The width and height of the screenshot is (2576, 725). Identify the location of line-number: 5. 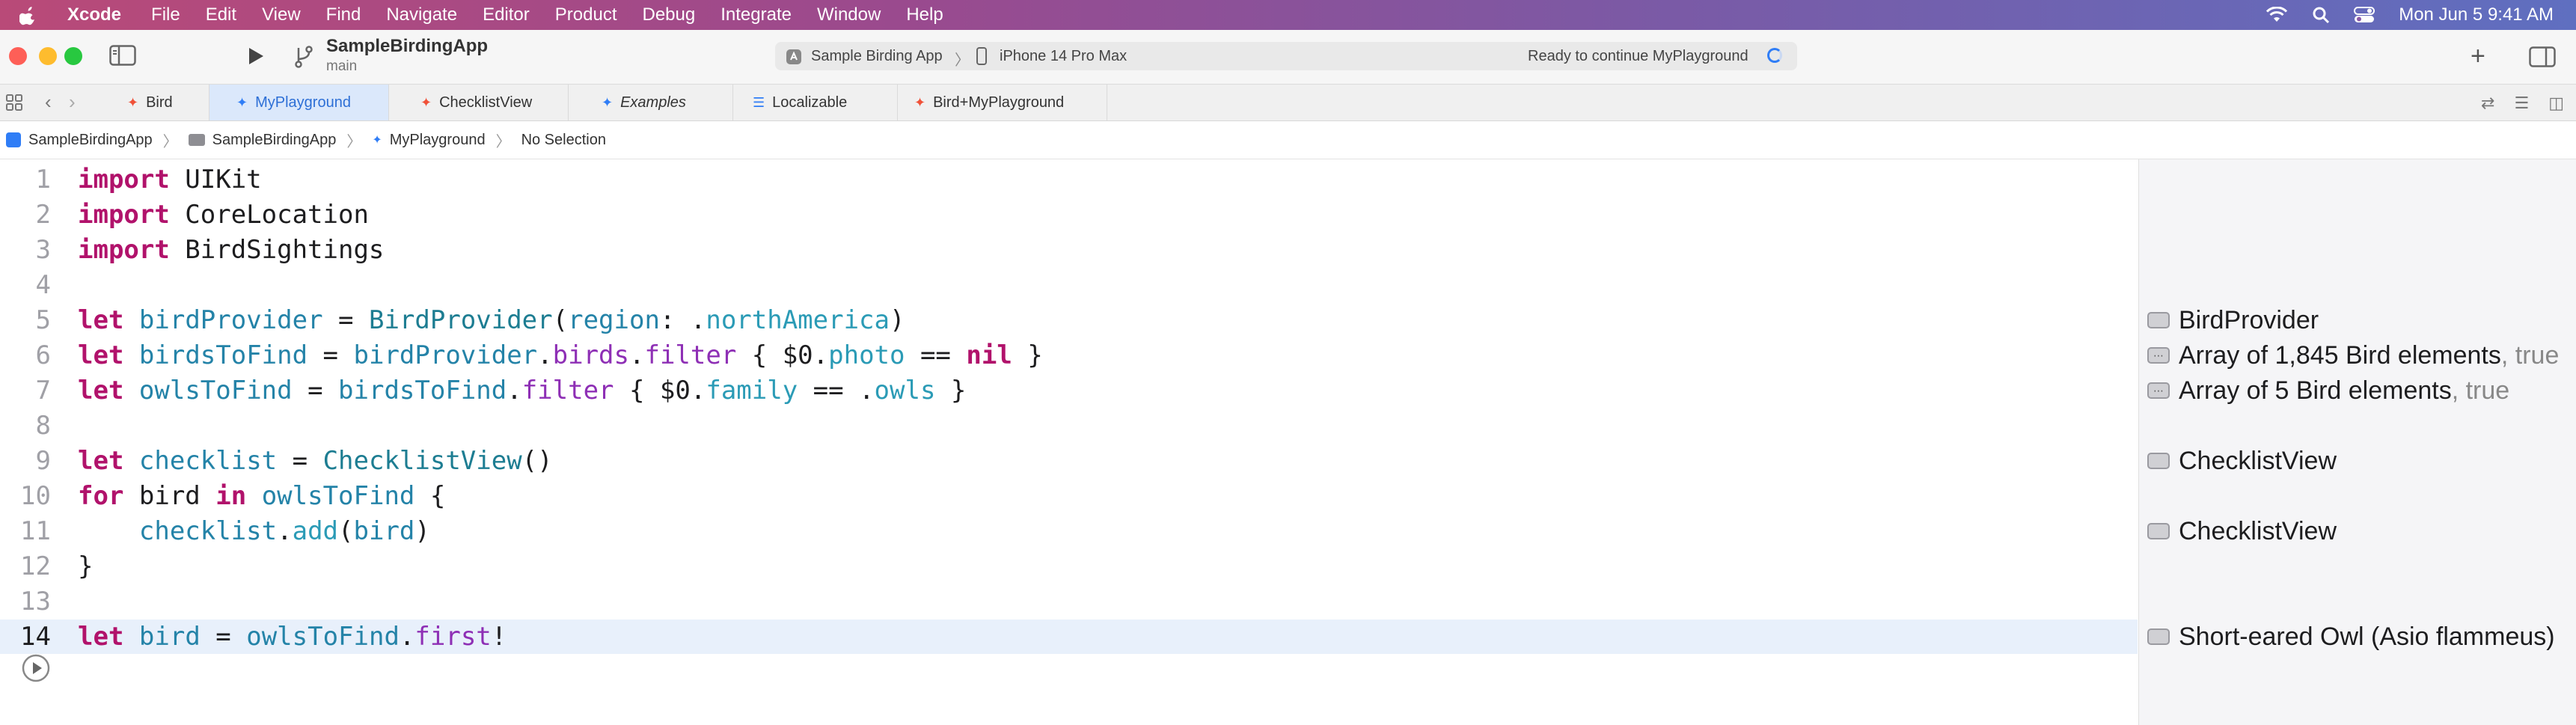
(43, 320).